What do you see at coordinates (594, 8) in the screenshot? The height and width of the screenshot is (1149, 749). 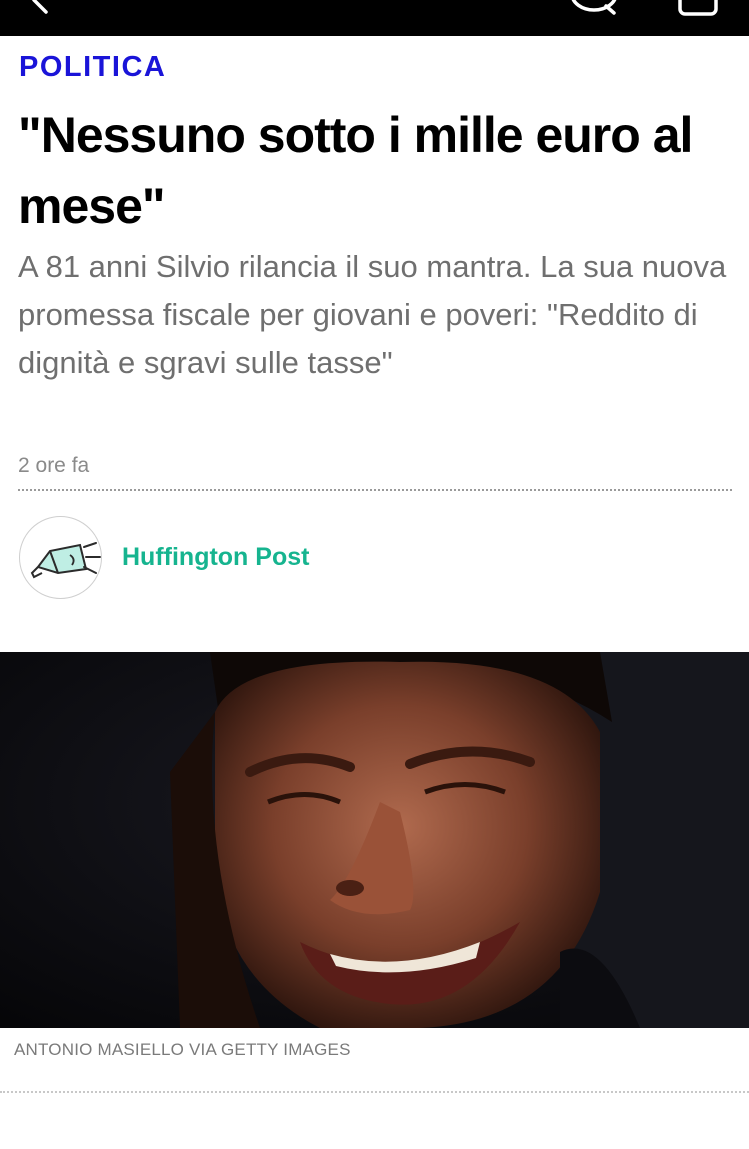 I see `comment-icon` at bounding box center [594, 8].